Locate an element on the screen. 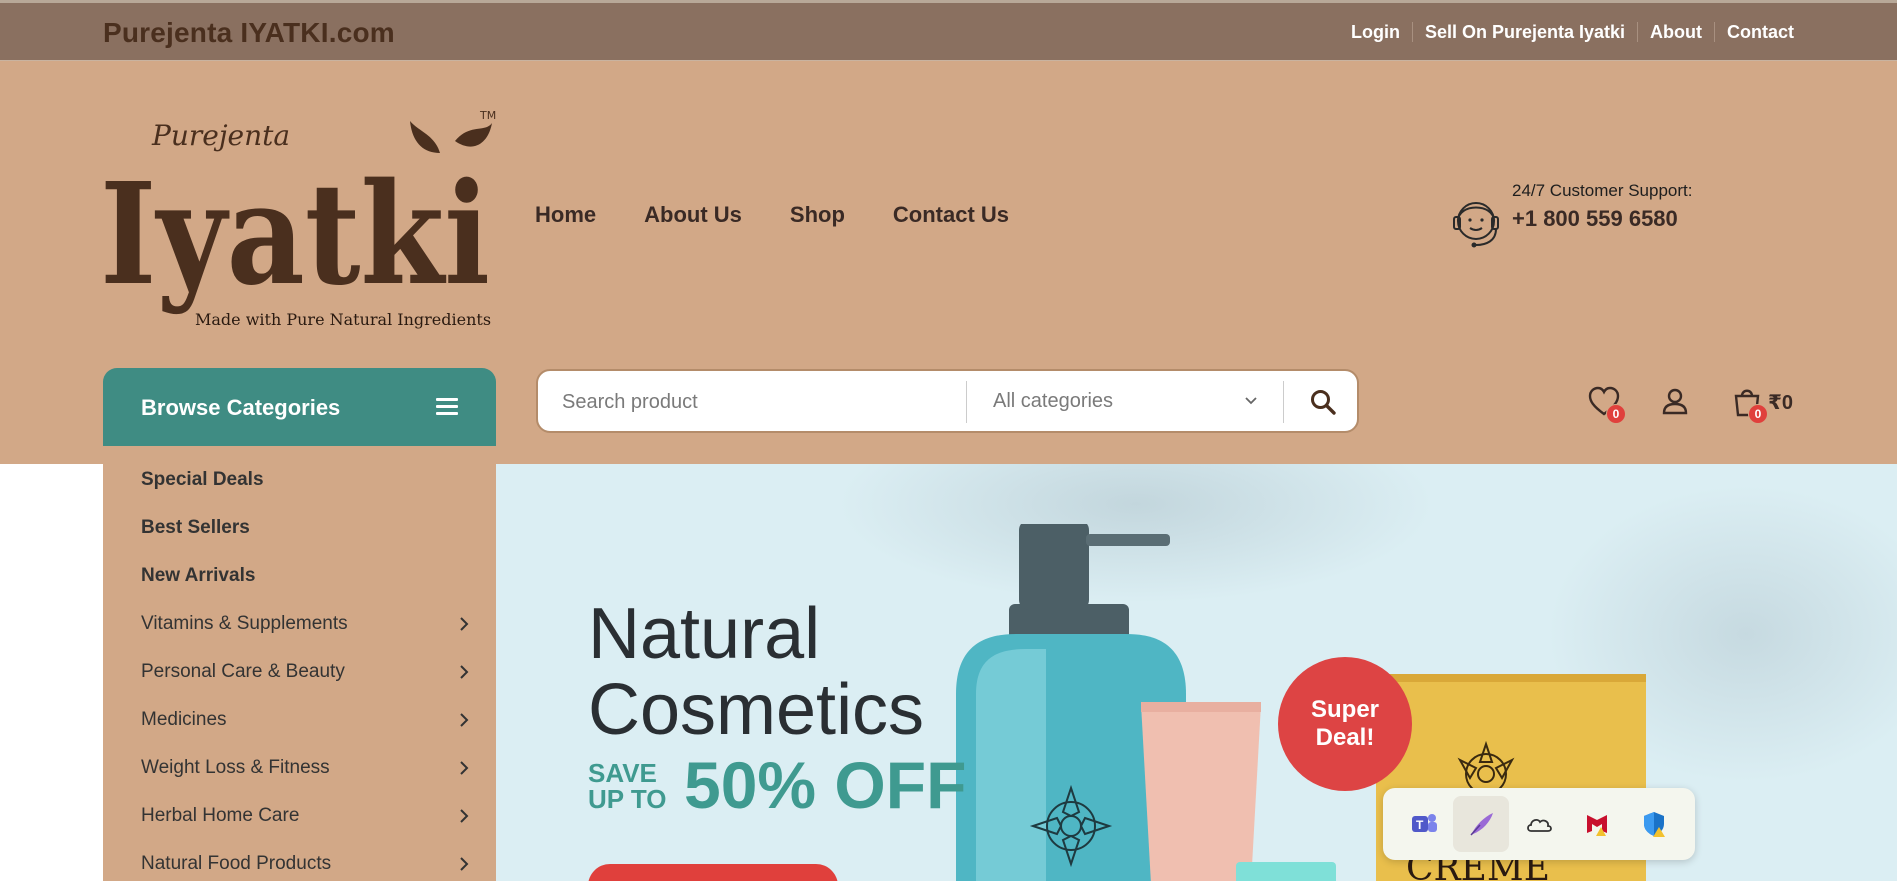 The height and width of the screenshot is (881, 1897). category-best-sellers: Best Sellers is located at coordinates (306, 528).